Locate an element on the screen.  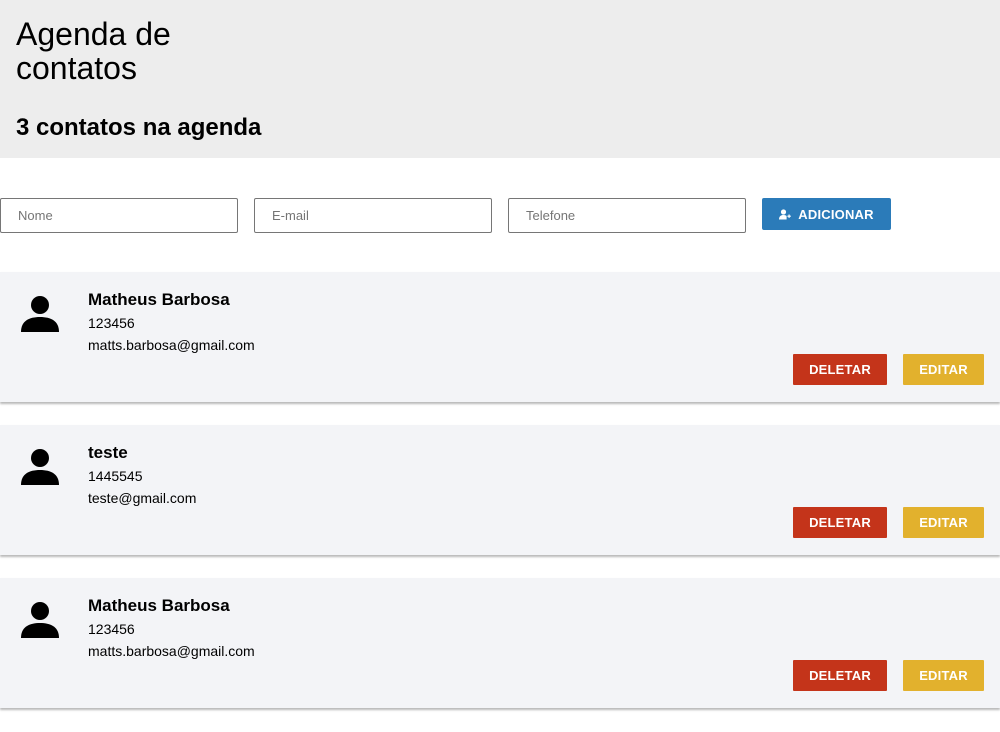
page-title: Agenda de contatos is located at coordinates (93, 51).